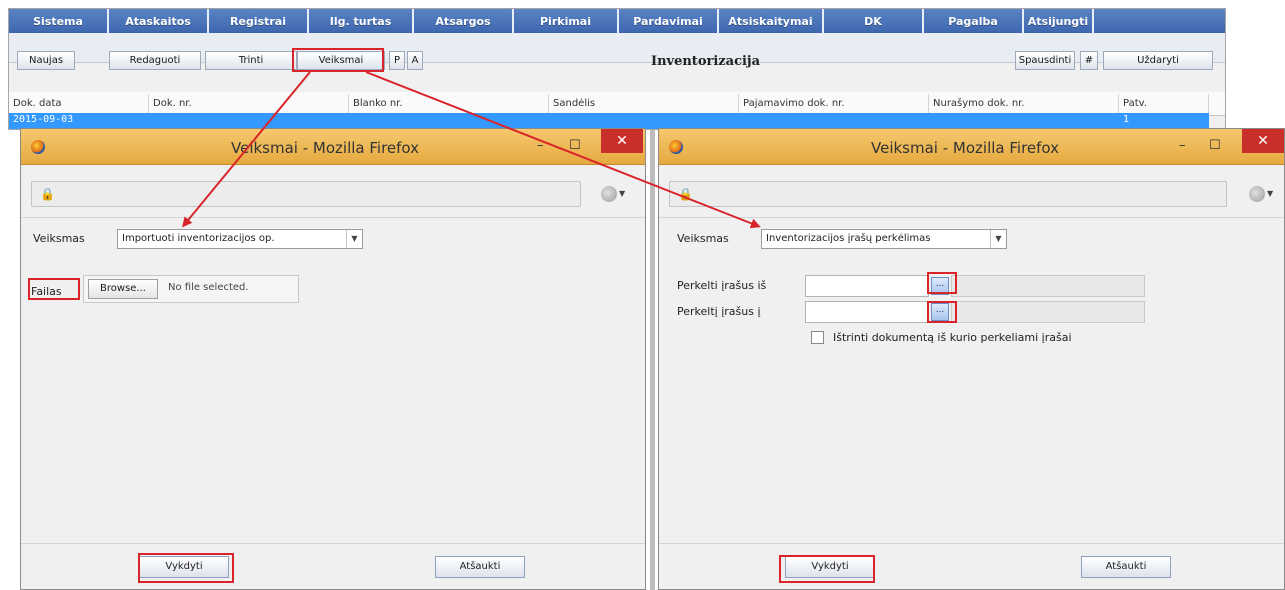  I want to click on new-button: Naujas, so click(46, 60).